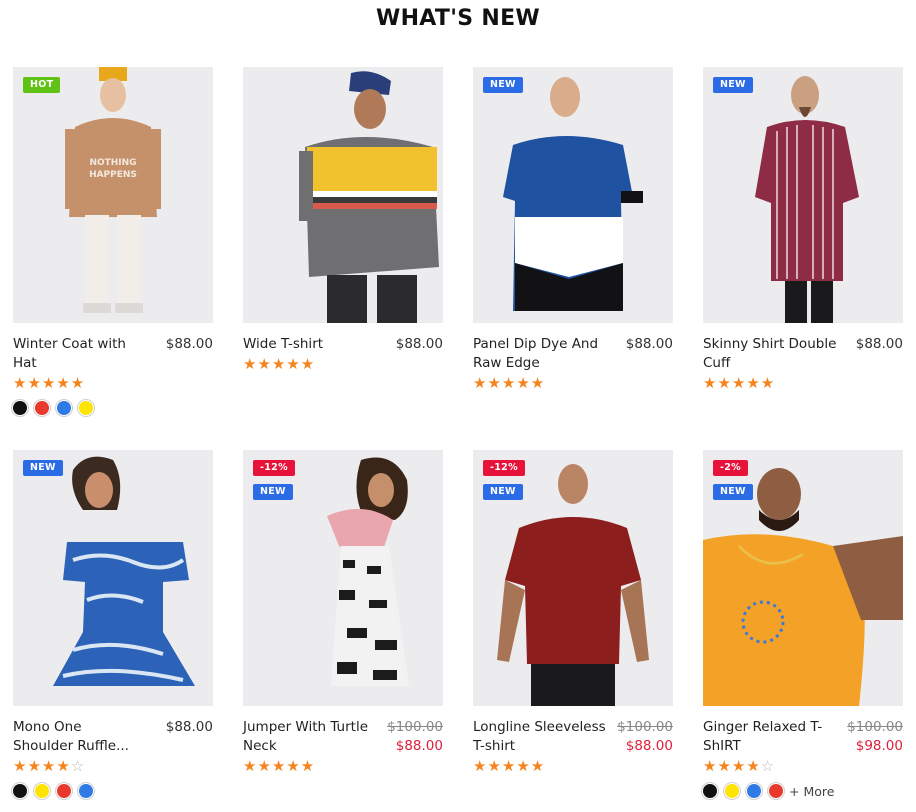 Image resolution: width=916 pixels, height=812 pixels. I want to click on product-name: Longline Sleeveless T-shirt, so click(543, 737).